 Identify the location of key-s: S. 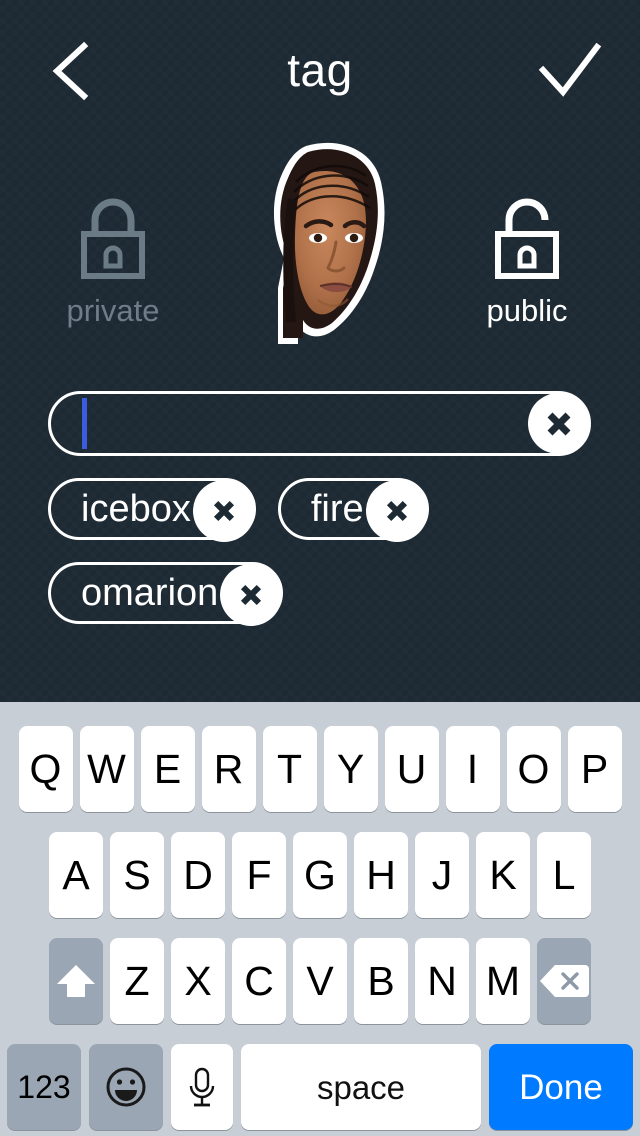
(137, 875).